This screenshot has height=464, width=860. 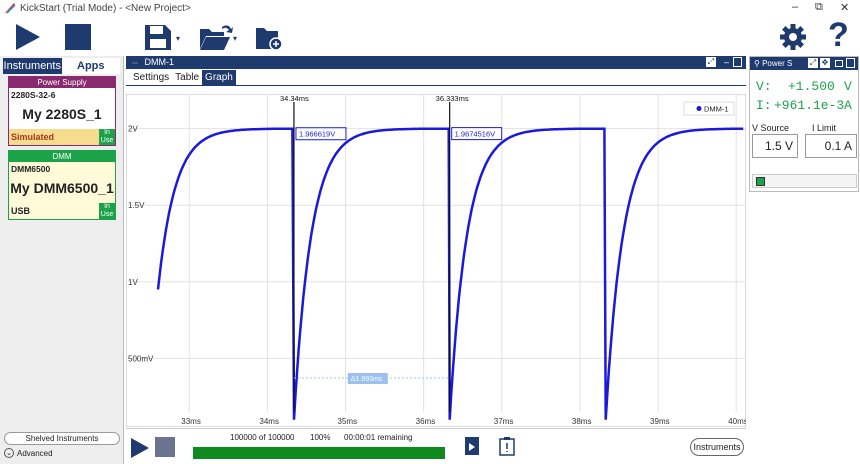 I want to click on x-tick-label: 36ms, so click(x=426, y=421).